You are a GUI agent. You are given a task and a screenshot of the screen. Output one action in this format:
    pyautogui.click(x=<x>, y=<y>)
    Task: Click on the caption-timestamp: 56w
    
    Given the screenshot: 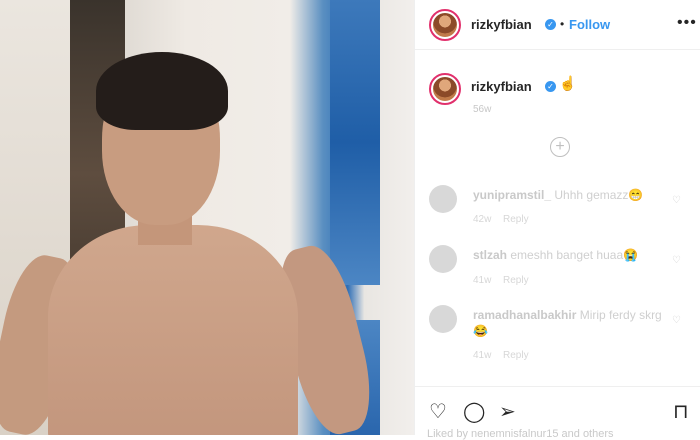 What is the action you would take?
    pyautogui.click(x=482, y=109)
    